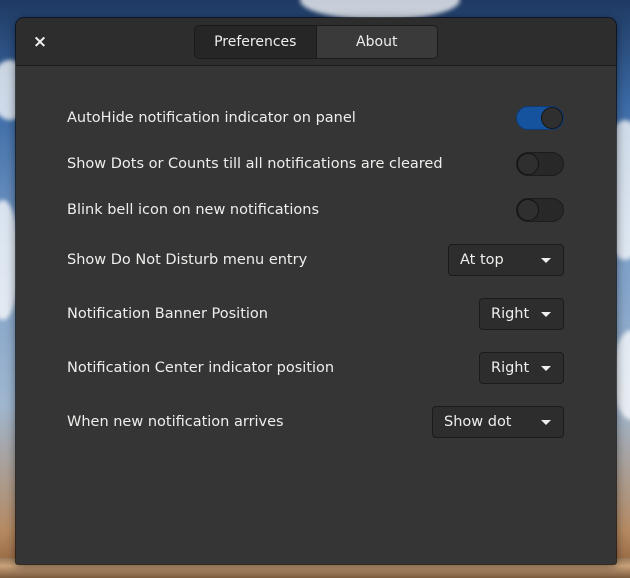 The width and height of the screenshot is (630, 578). What do you see at coordinates (175, 422) in the screenshot?
I see `setting-label: When new notification arrives` at bounding box center [175, 422].